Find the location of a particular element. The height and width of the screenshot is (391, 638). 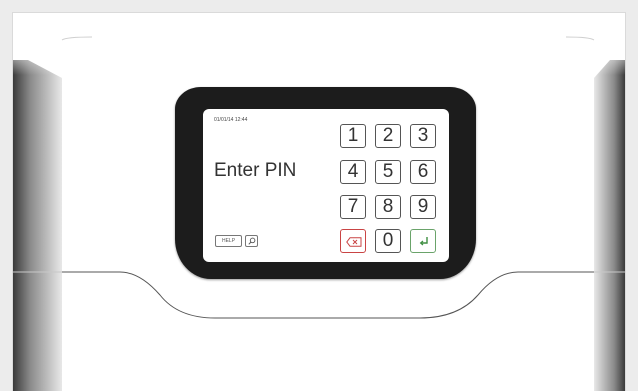

enter-button is located at coordinates (423, 241).